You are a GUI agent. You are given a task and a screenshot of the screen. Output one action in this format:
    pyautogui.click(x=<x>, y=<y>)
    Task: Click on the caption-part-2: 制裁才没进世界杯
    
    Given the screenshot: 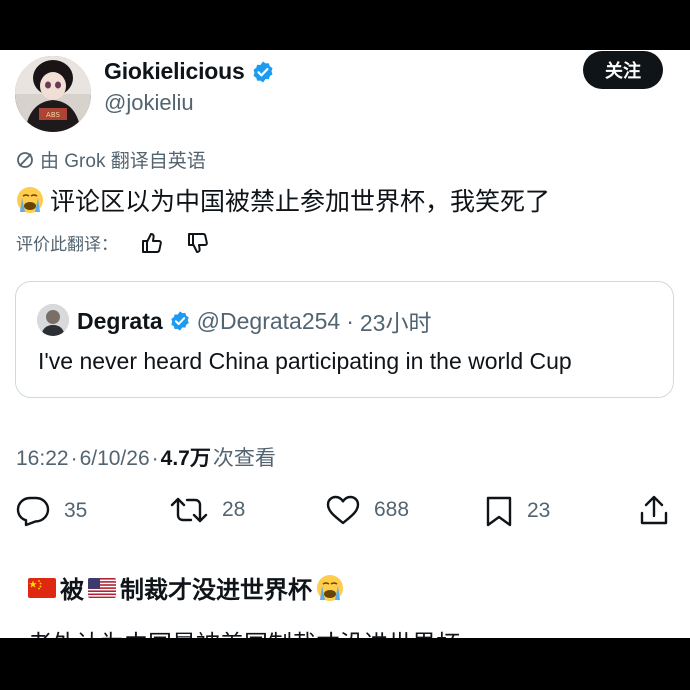 What is the action you would take?
    pyautogui.click(x=216, y=590)
    